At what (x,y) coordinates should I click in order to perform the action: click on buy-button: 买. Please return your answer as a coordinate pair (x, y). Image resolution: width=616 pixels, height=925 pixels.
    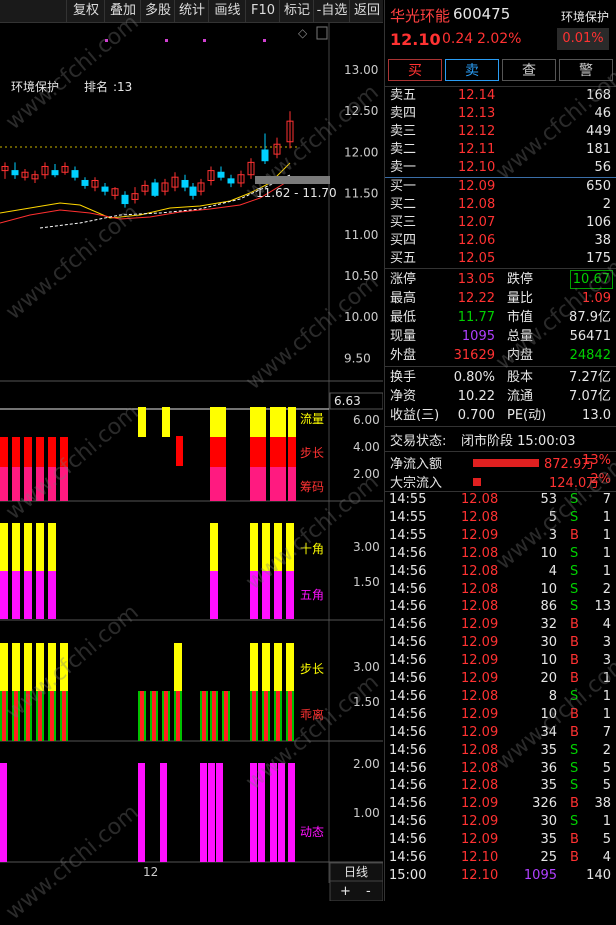
    Looking at the image, I should click on (415, 70).